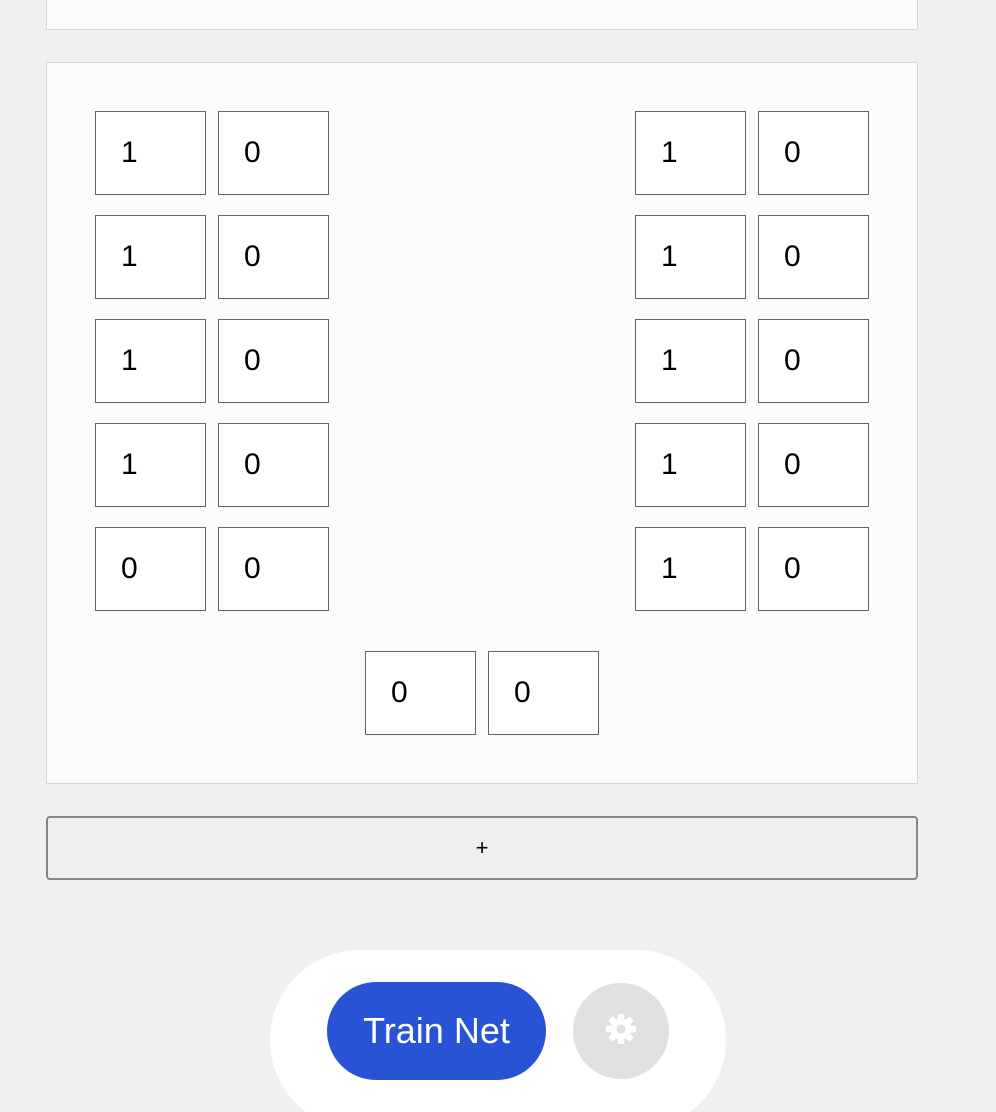 The height and width of the screenshot is (1112, 996). What do you see at coordinates (150, 257) in the screenshot?
I see `left-input-r2-a` at bounding box center [150, 257].